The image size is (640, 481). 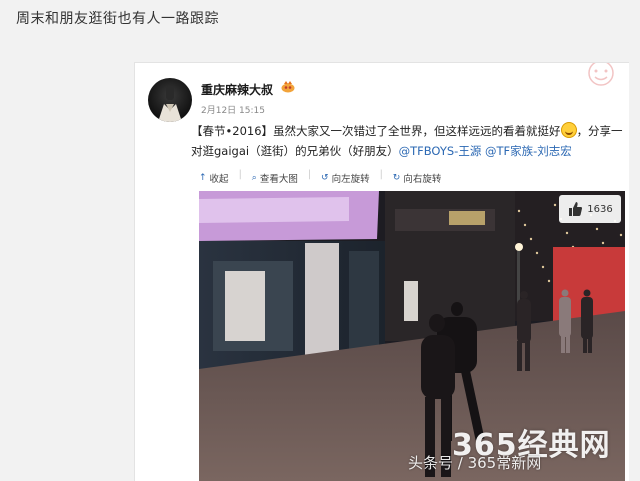 What do you see at coordinates (170, 100) in the screenshot?
I see `avatar` at bounding box center [170, 100].